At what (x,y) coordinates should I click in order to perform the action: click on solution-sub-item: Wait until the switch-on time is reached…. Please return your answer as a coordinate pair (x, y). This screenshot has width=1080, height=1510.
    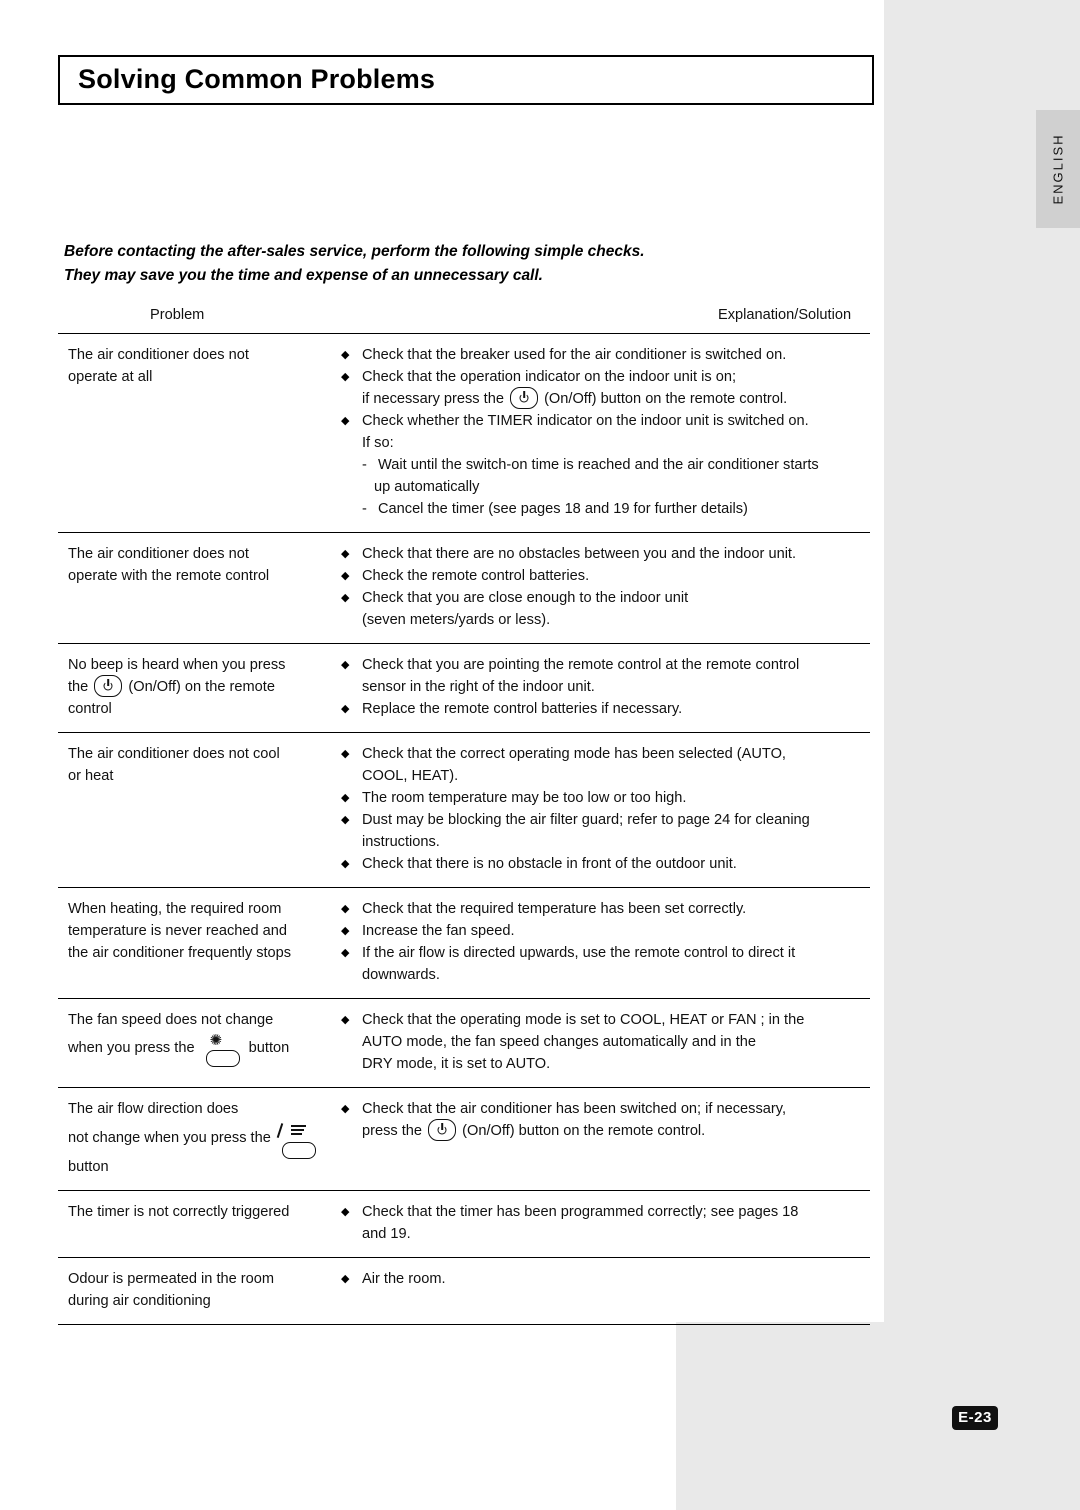
    Looking at the image, I should click on (604, 465).